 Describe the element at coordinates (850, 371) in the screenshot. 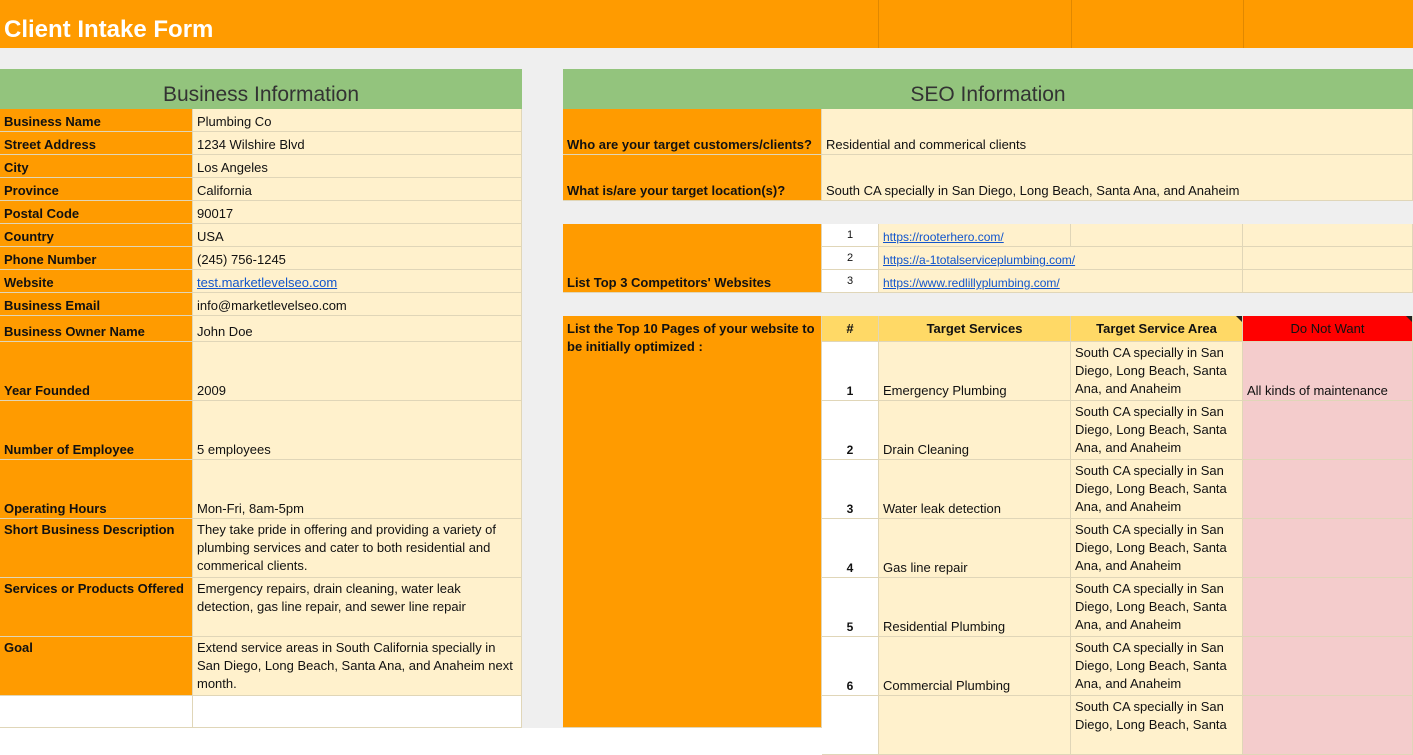

I see `page-number: 1` at that location.